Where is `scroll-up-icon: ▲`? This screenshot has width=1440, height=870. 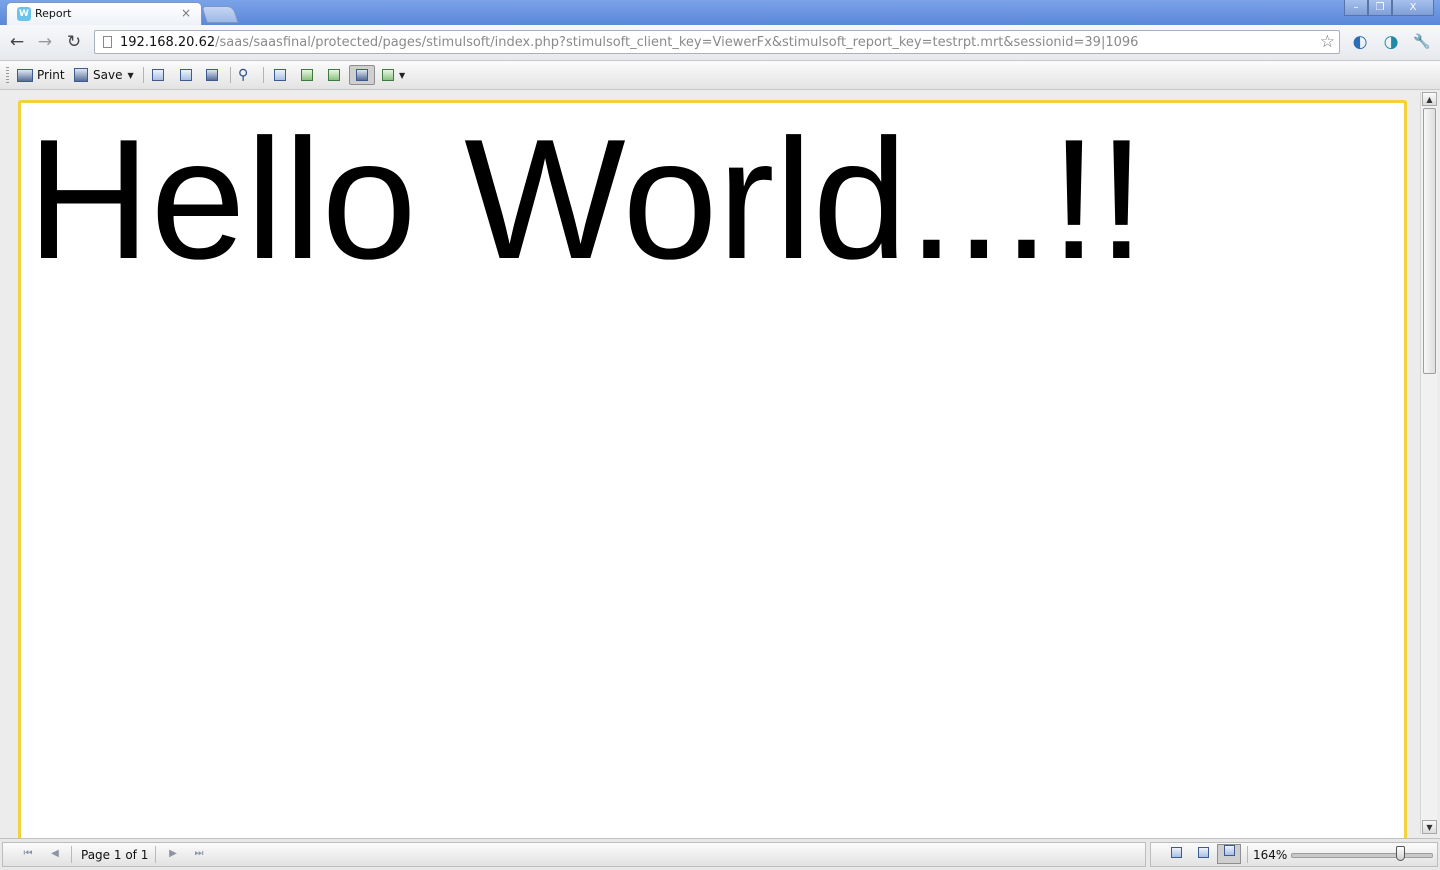 scroll-up-icon: ▲ is located at coordinates (1429, 99).